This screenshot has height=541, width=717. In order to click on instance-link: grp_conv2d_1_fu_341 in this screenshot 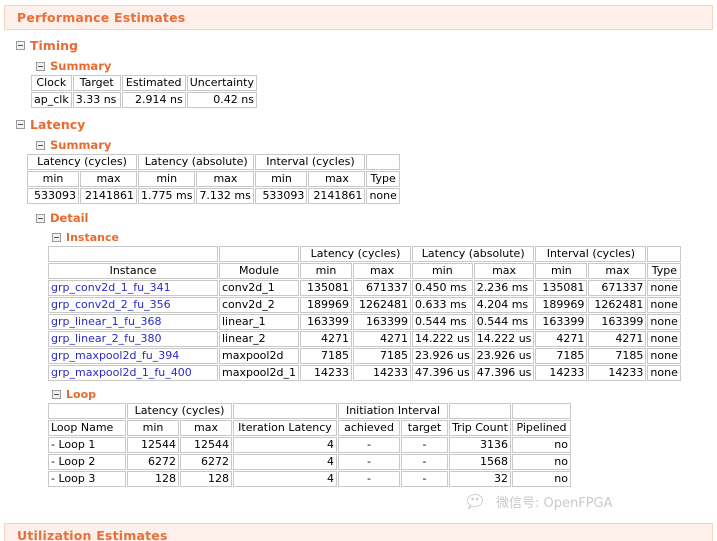, I will do `click(111, 287)`.